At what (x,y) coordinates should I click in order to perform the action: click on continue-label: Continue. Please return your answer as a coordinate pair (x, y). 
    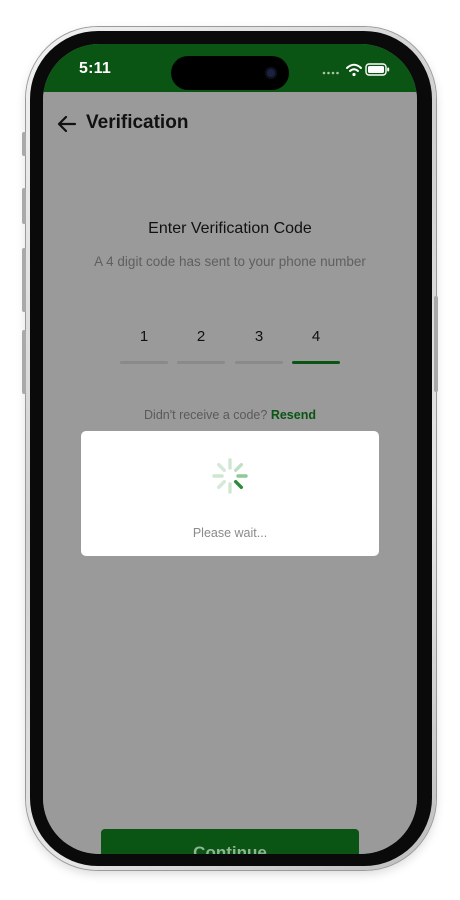
    Looking at the image, I should click on (230, 848).